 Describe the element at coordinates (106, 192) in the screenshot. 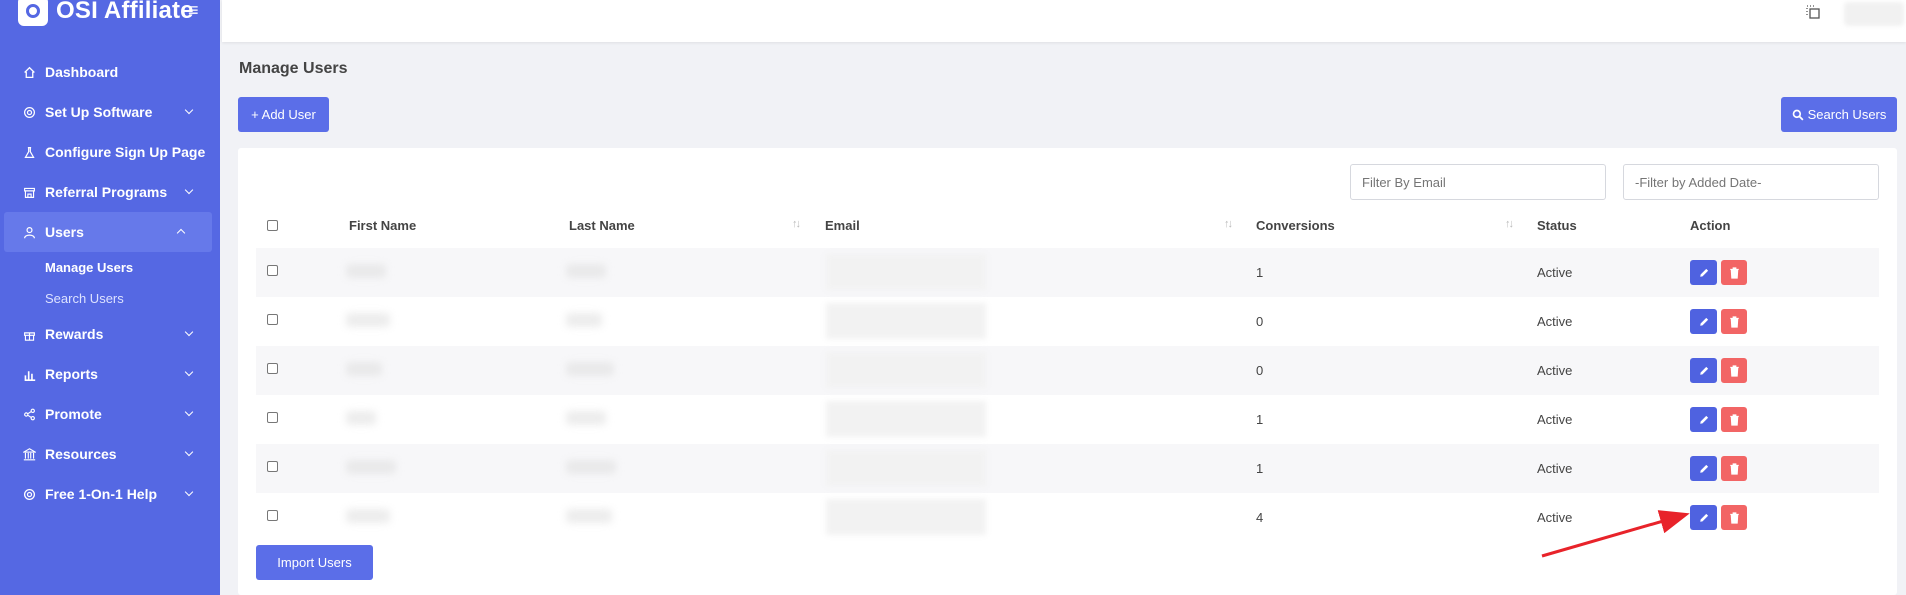

I see `sidebar-item-label: Referral Programs` at that location.